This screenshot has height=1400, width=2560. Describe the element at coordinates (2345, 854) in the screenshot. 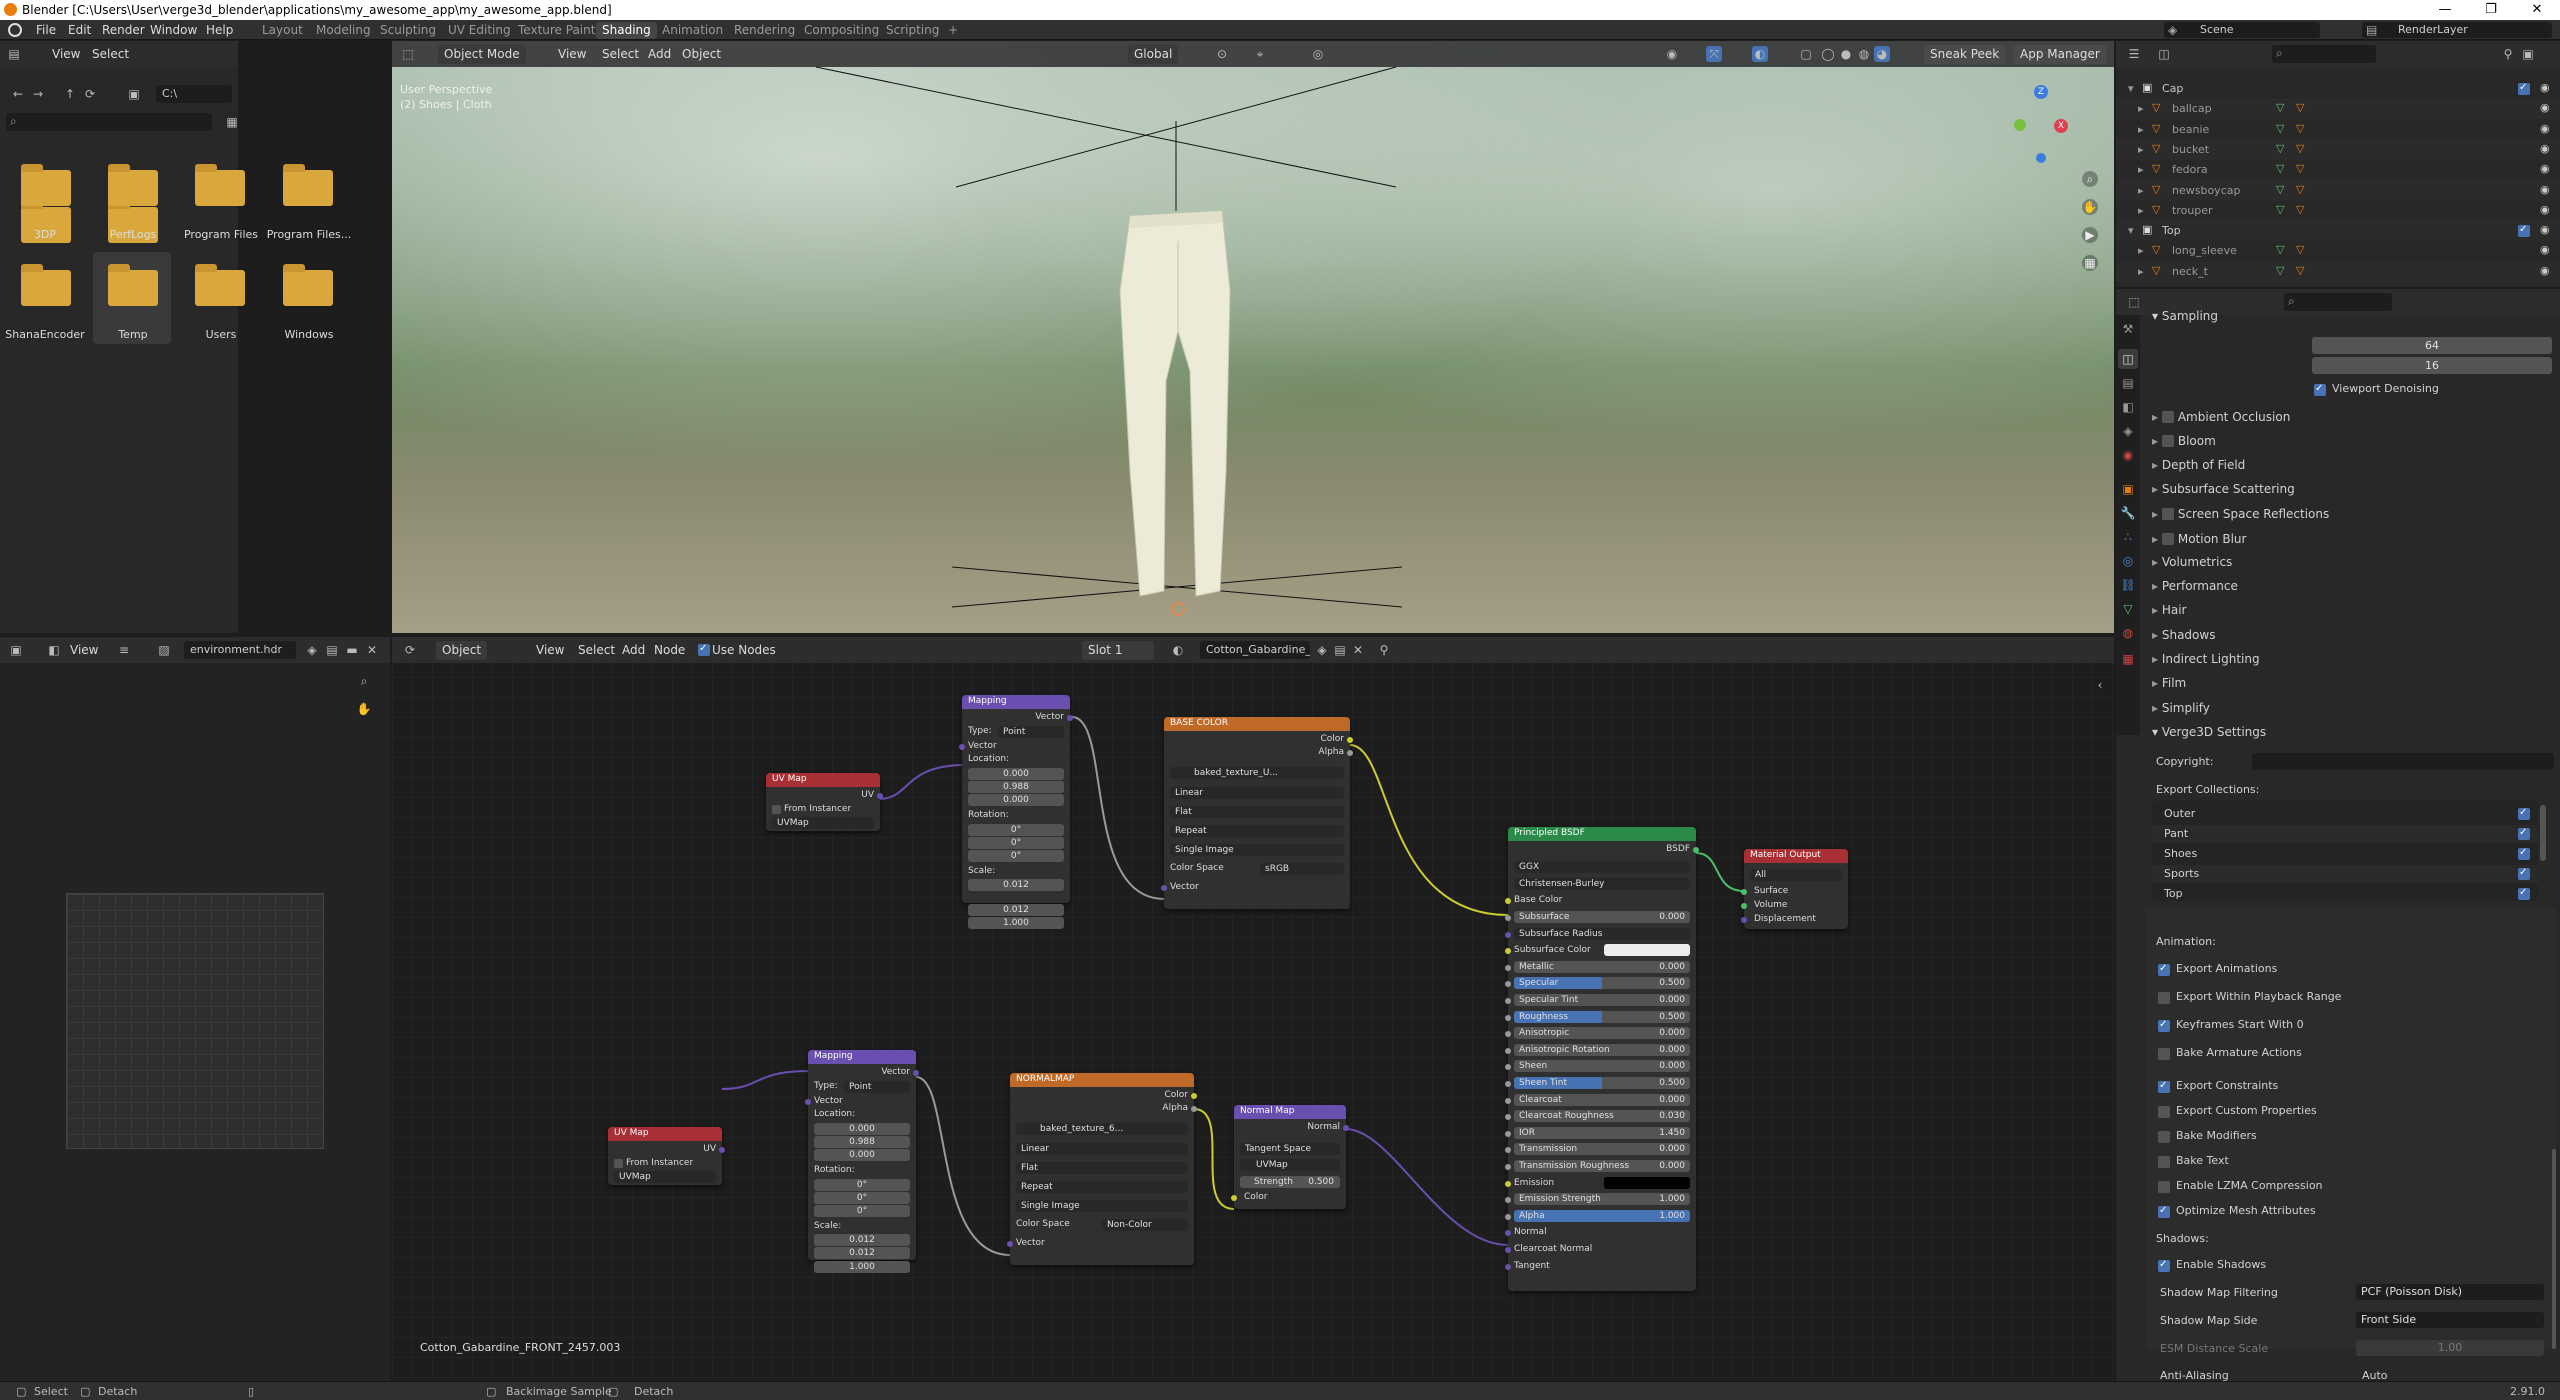

I see `export-collection-row: Shoes` at that location.